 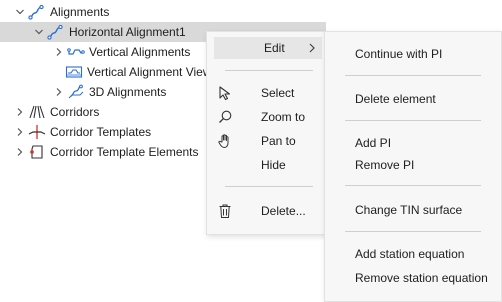 I want to click on tree-item-label: Corridor Template Elements, so click(x=124, y=152).